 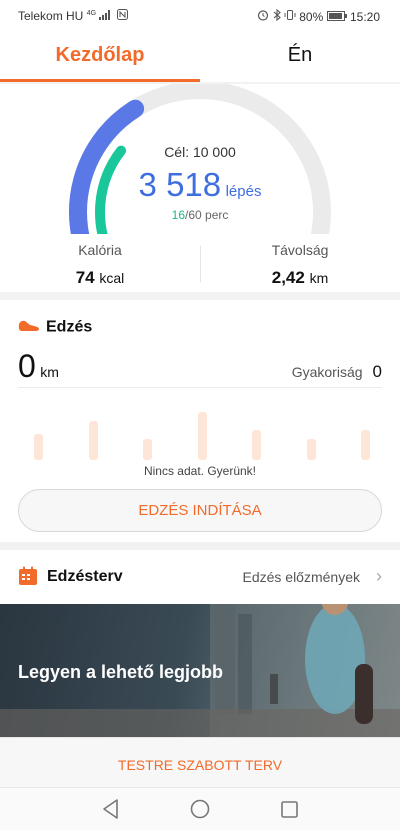 What do you see at coordinates (200, 16) in the screenshot?
I see `status-bar: Telekom HU 4G 80% 15:20` at bounding box center [200, 16].